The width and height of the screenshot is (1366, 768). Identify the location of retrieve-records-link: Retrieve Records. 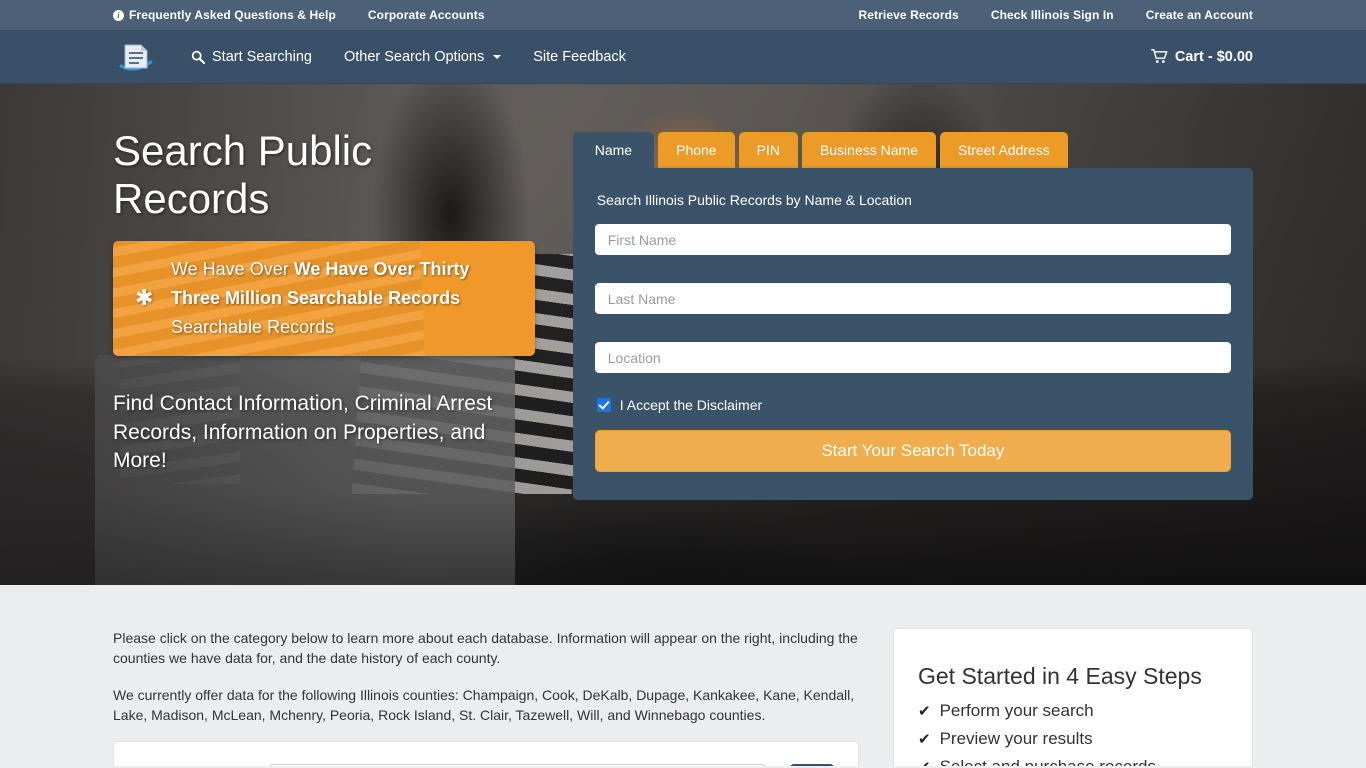
(909, 15).